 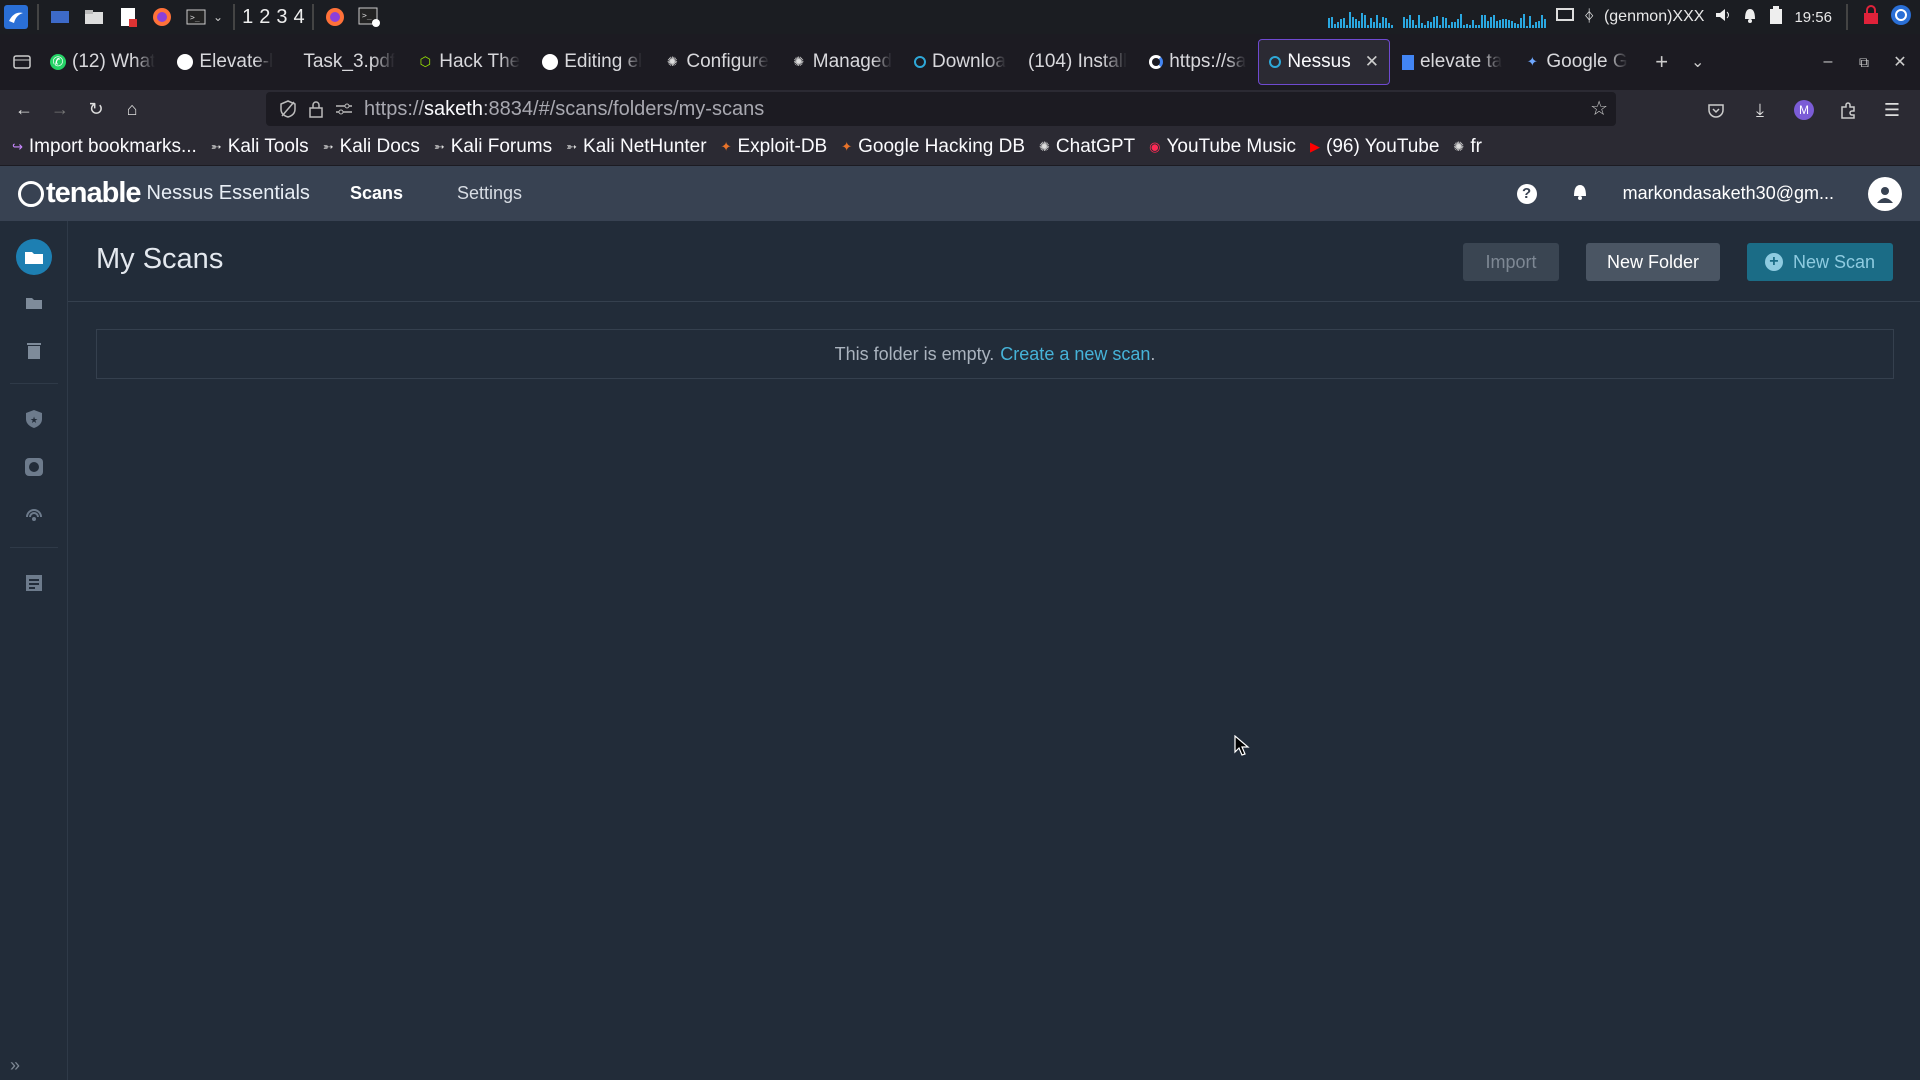 I want to click on trash-icon, so click(x=34, y=351).